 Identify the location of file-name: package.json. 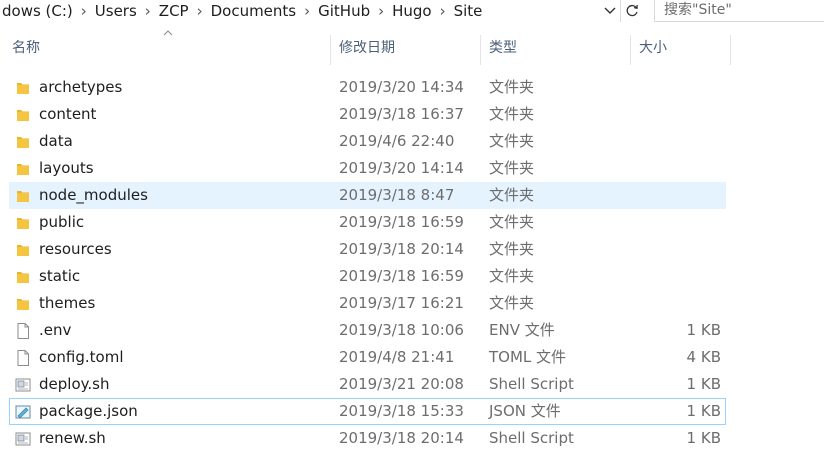
(88, 411).